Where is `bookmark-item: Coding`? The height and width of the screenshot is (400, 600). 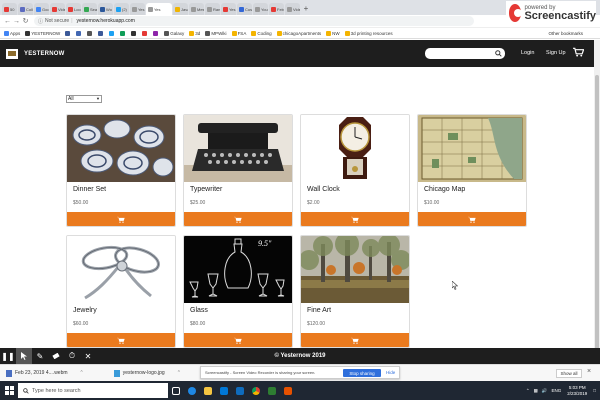 bookmark-item: Coding is located at coordinates (261, 33).